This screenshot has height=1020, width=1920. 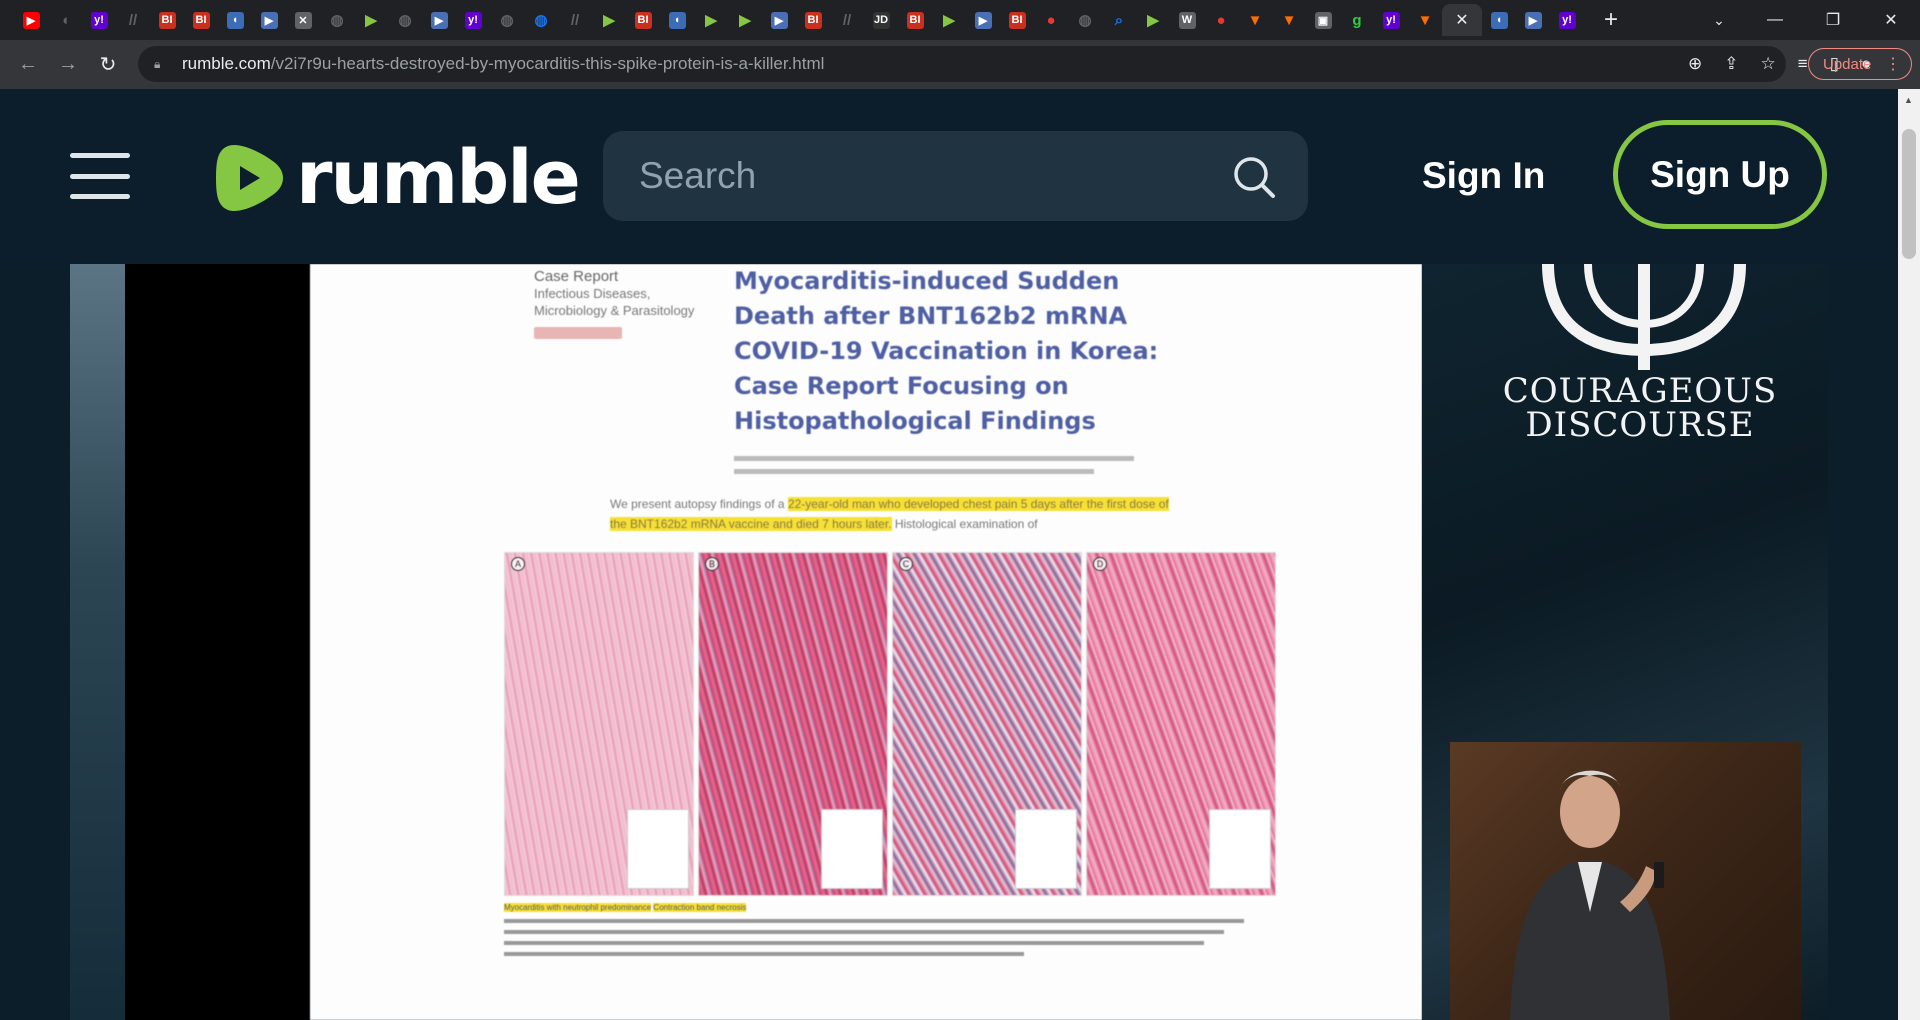 What do you see at coordinates (1893, 64) in the screenshot?
I see `menu-dots-icon: ⋮` at bounding box center [1893, 64].